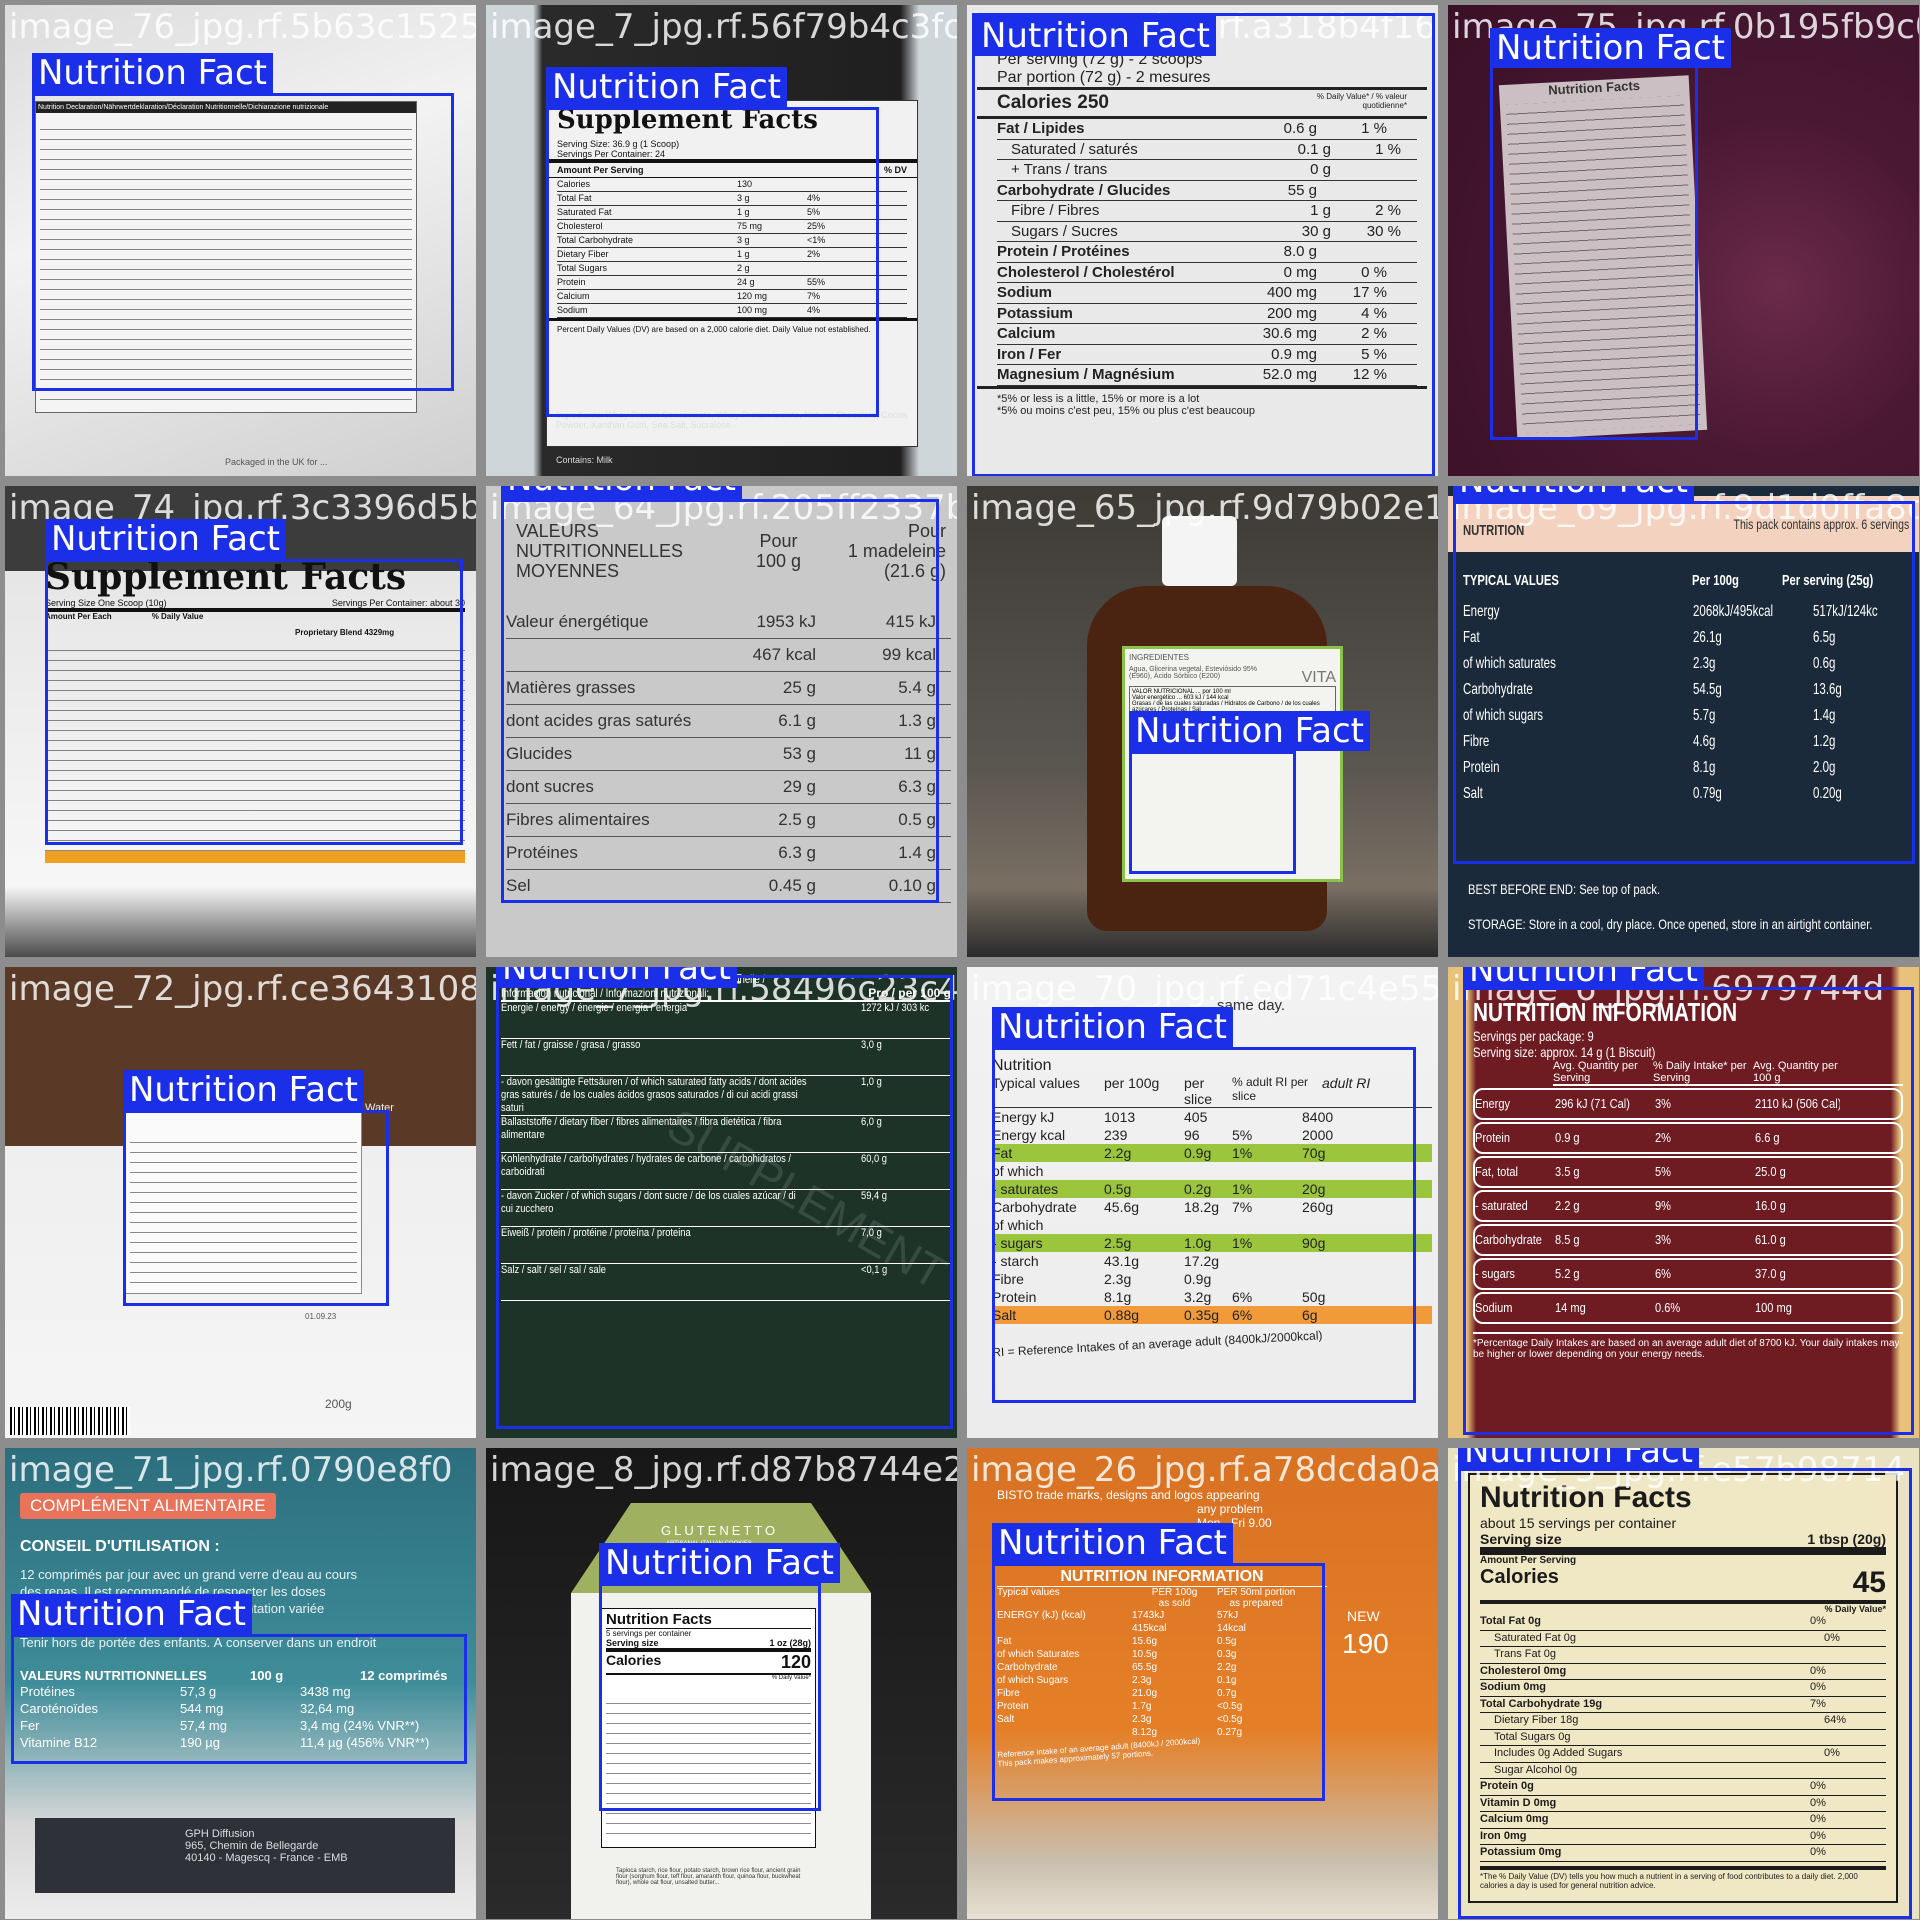  I want to click on adult-header: adult RI, so click(1346, 1083).